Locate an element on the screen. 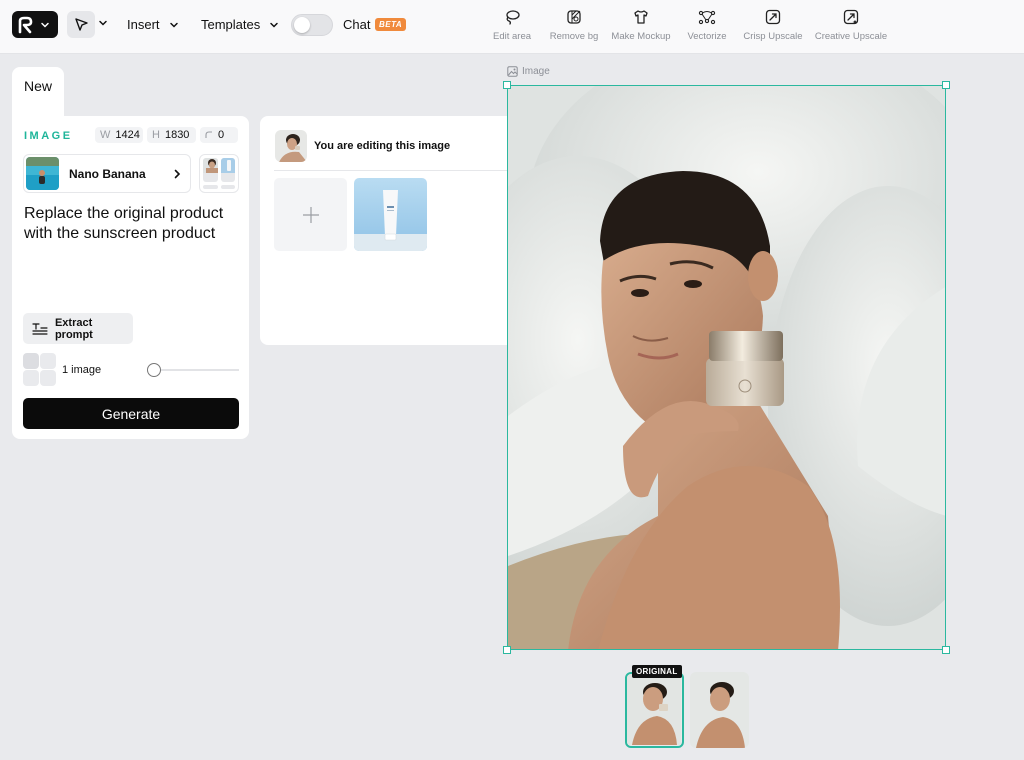  section-label: IMAGE is located at coordinates (48, 136).